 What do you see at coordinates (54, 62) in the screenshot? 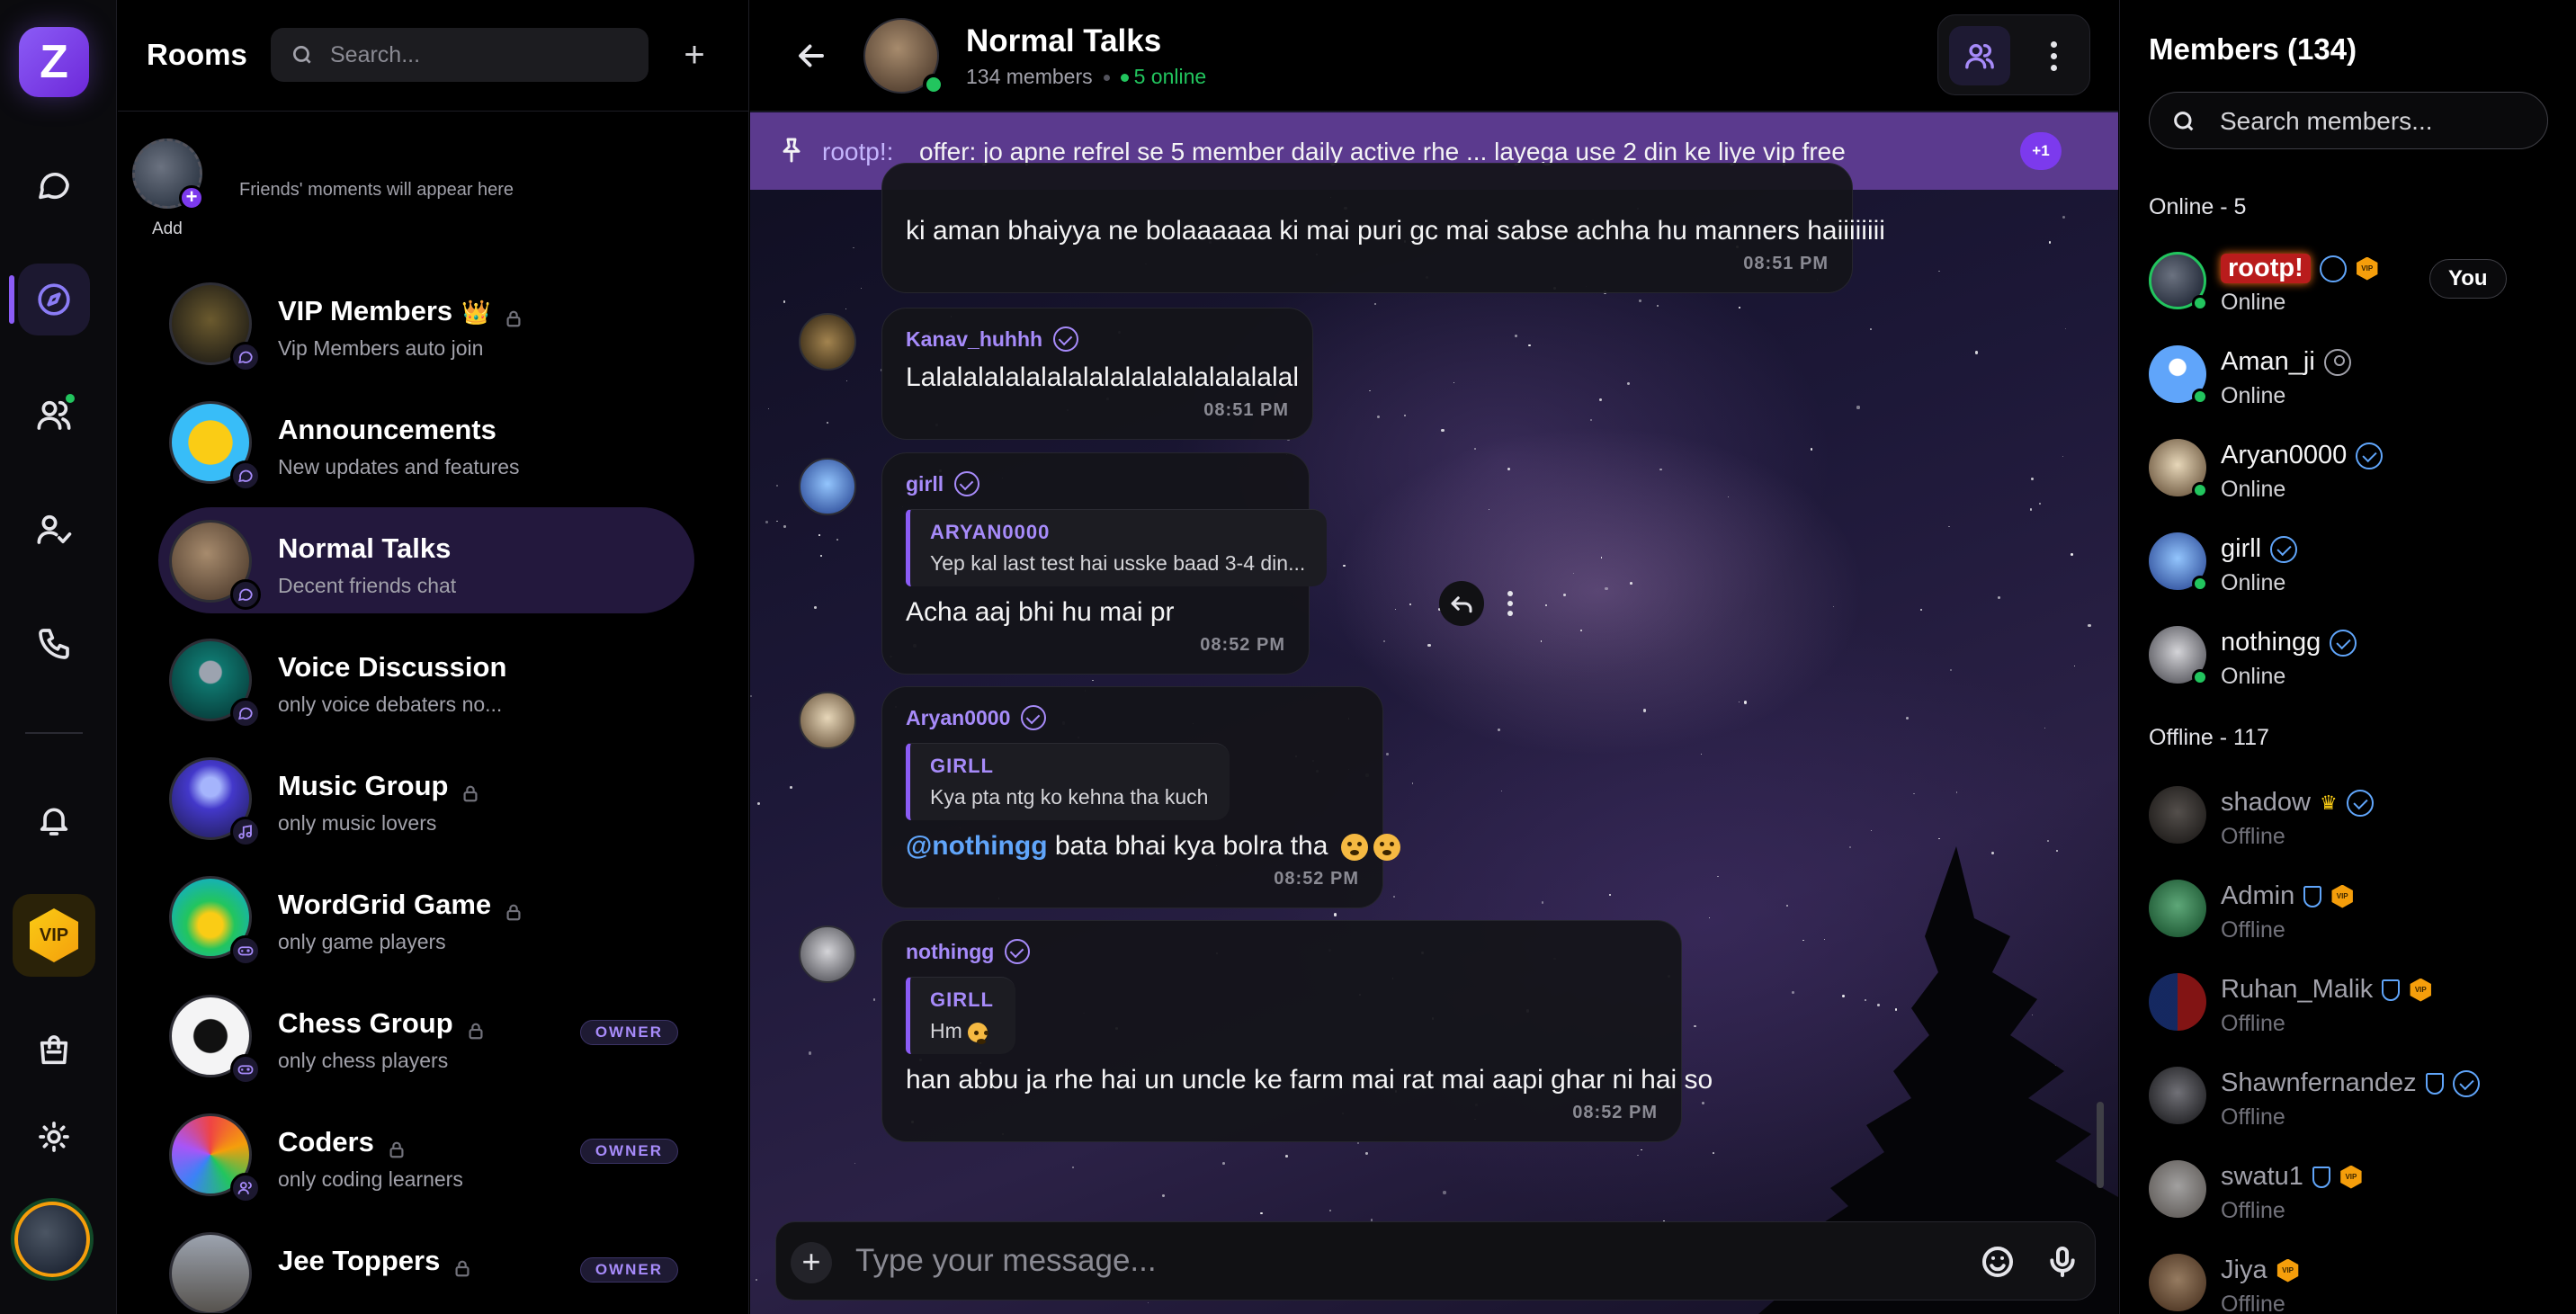
I see `app-logo: Z` at bounding box center [54, 62].